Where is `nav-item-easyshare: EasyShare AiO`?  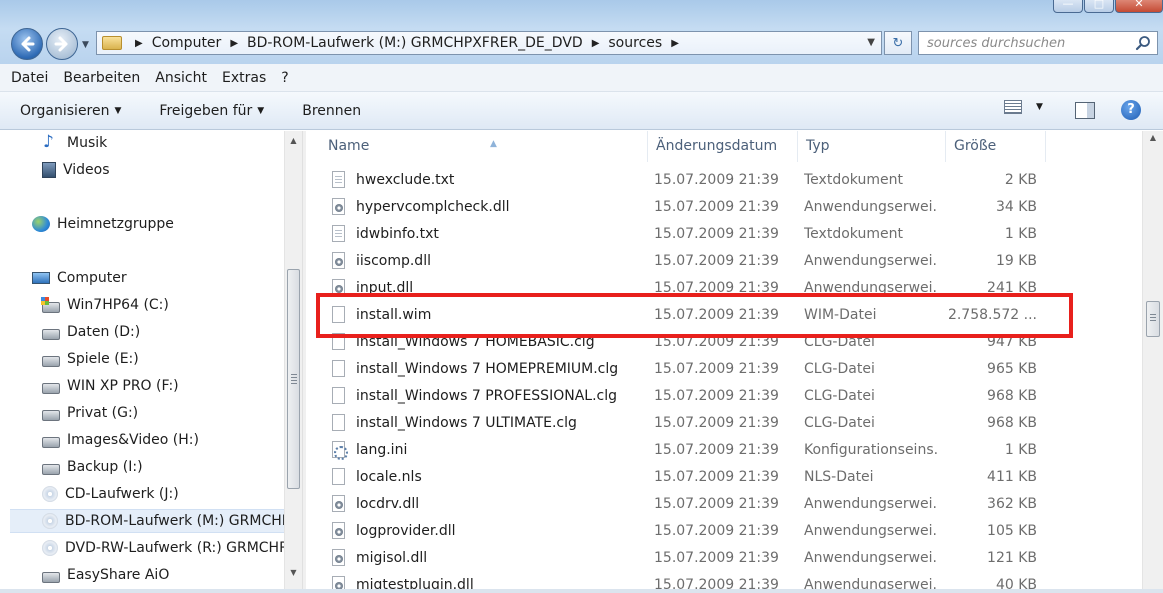
nav-item-easyshare: EasyShare AiO is located at coordinates (105, 575).